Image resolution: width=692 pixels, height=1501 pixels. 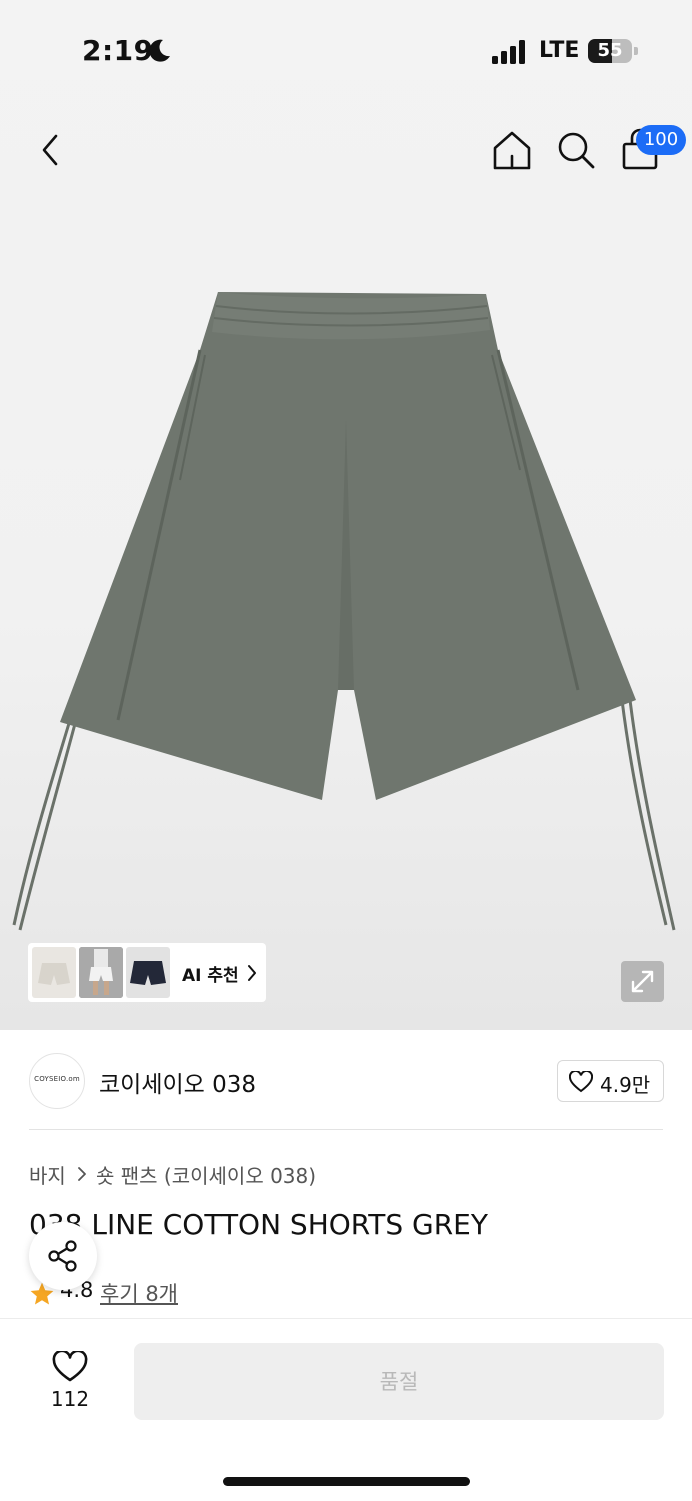 I want to click on home-icon, so click(x=512, y=150).